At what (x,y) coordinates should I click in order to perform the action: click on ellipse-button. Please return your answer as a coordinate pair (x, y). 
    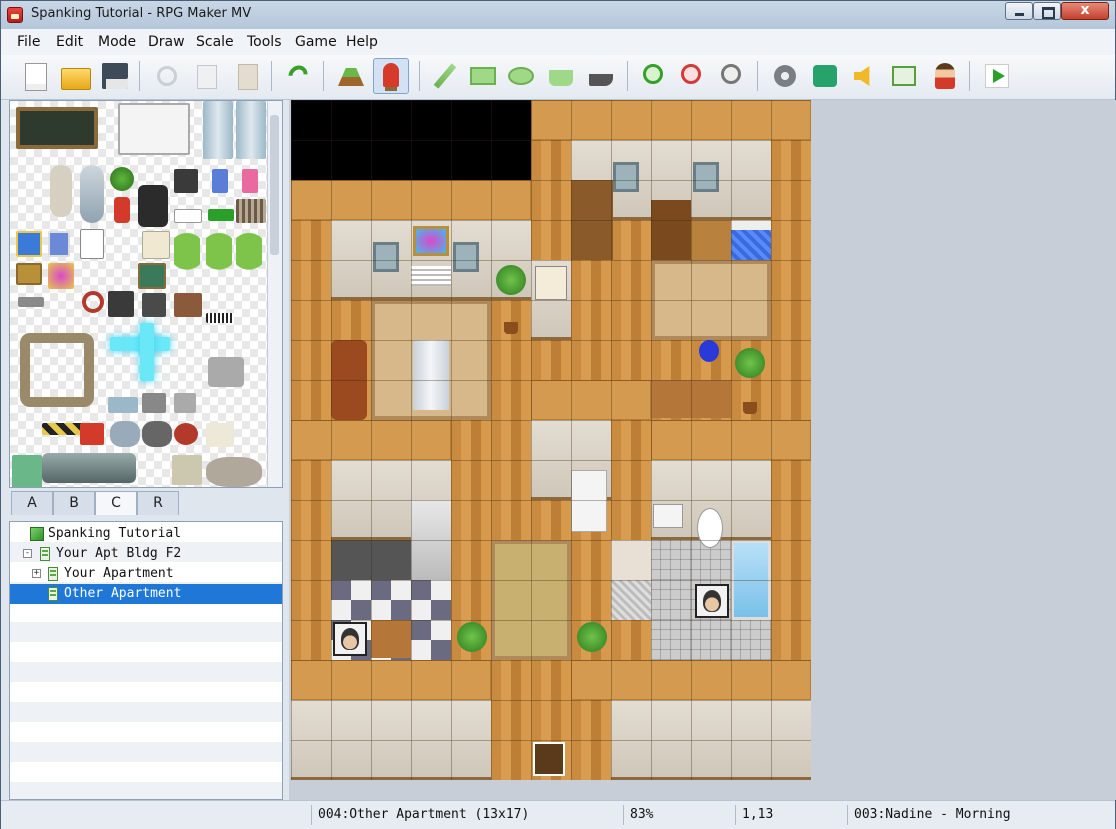
    Looking at the image, I should click on (521, 76).